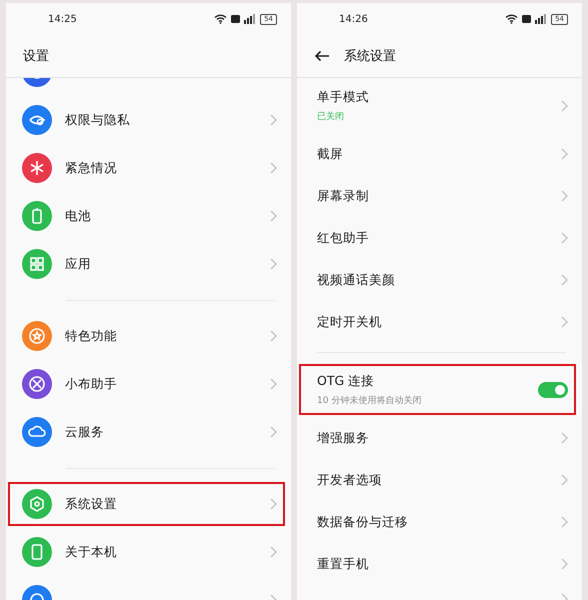 The image size is (588, 600). What do you see at coordinates (427, 381) in the screenshot?
I see `setting-label: OTG 连接` at bounding box center [427, 381].